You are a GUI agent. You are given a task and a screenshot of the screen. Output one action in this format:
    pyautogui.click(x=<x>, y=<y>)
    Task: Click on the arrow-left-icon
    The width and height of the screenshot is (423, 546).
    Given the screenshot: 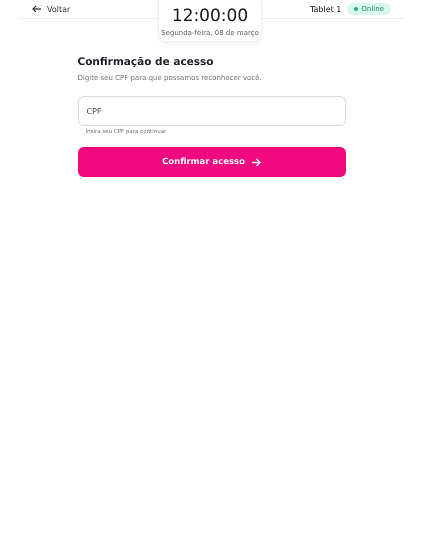 What is the action you would take?
    pyautogui.click(x=37, y=9)
    